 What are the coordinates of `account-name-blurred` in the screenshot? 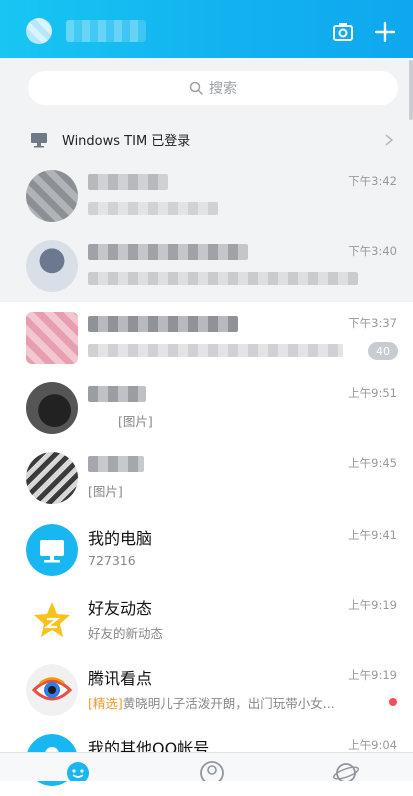 It's located at (106, 31).